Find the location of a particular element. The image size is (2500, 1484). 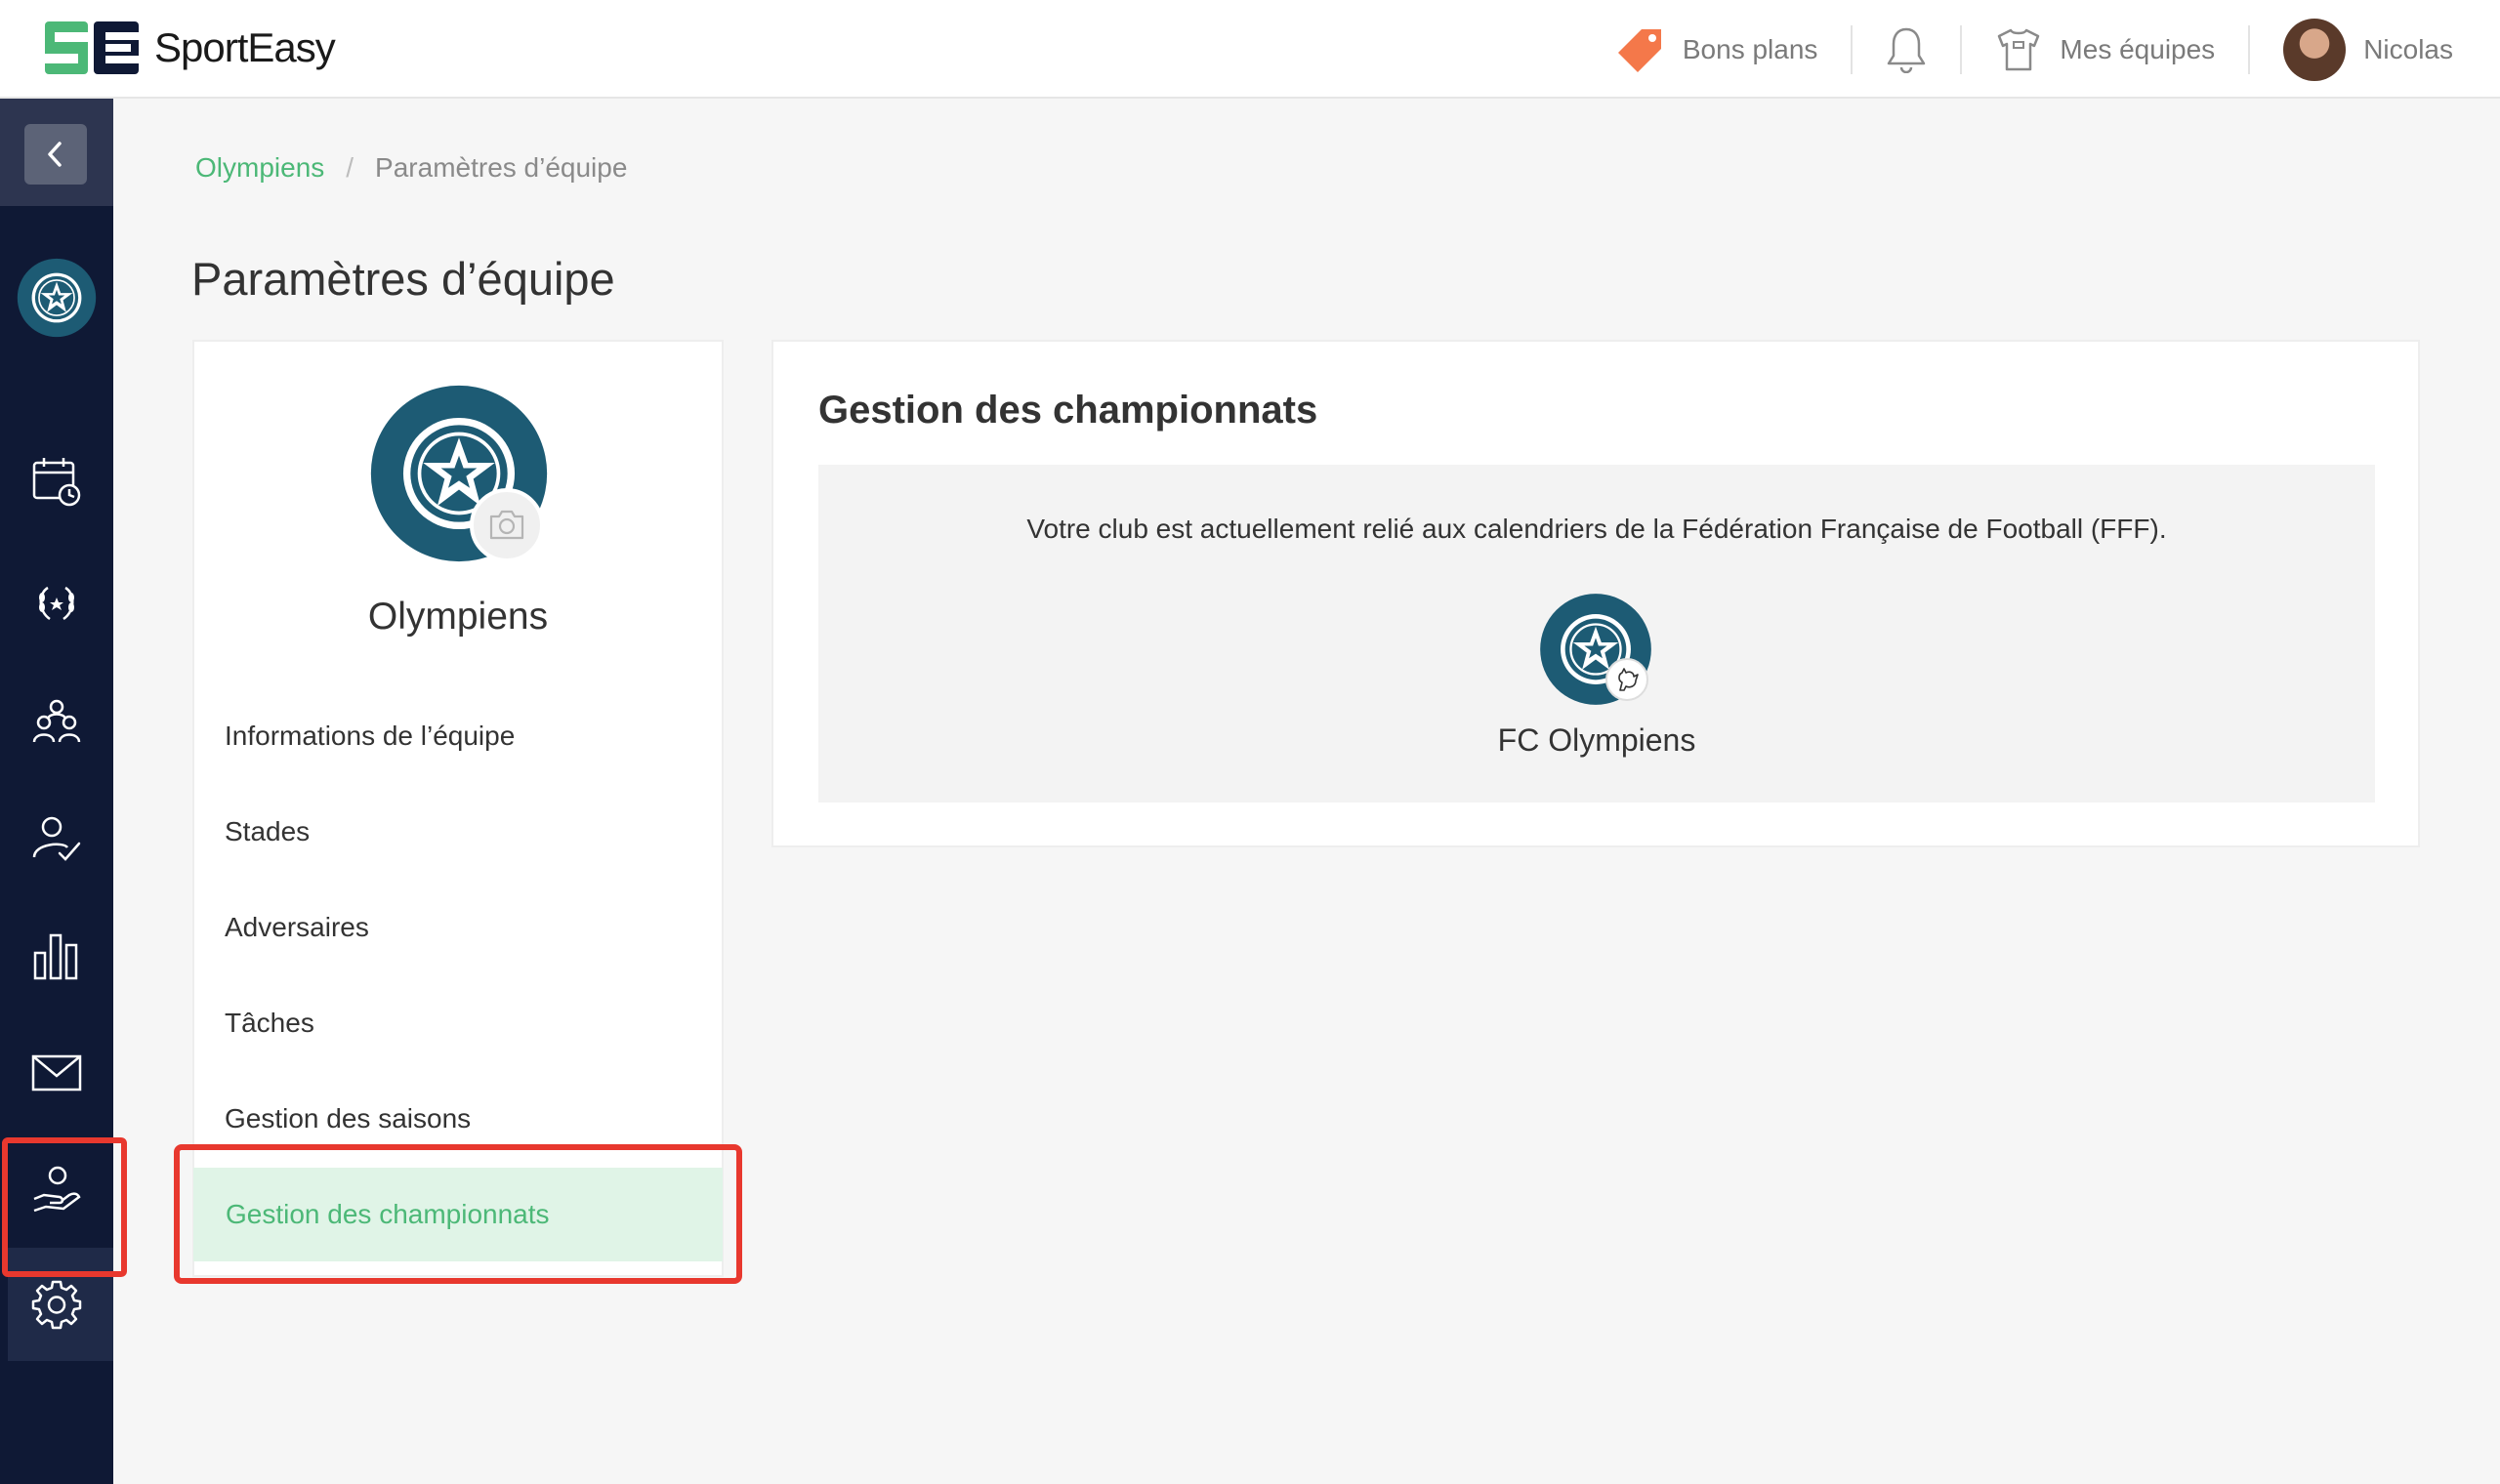

my-teams-link: Mes équipes is located at coordinates (2105, 50).